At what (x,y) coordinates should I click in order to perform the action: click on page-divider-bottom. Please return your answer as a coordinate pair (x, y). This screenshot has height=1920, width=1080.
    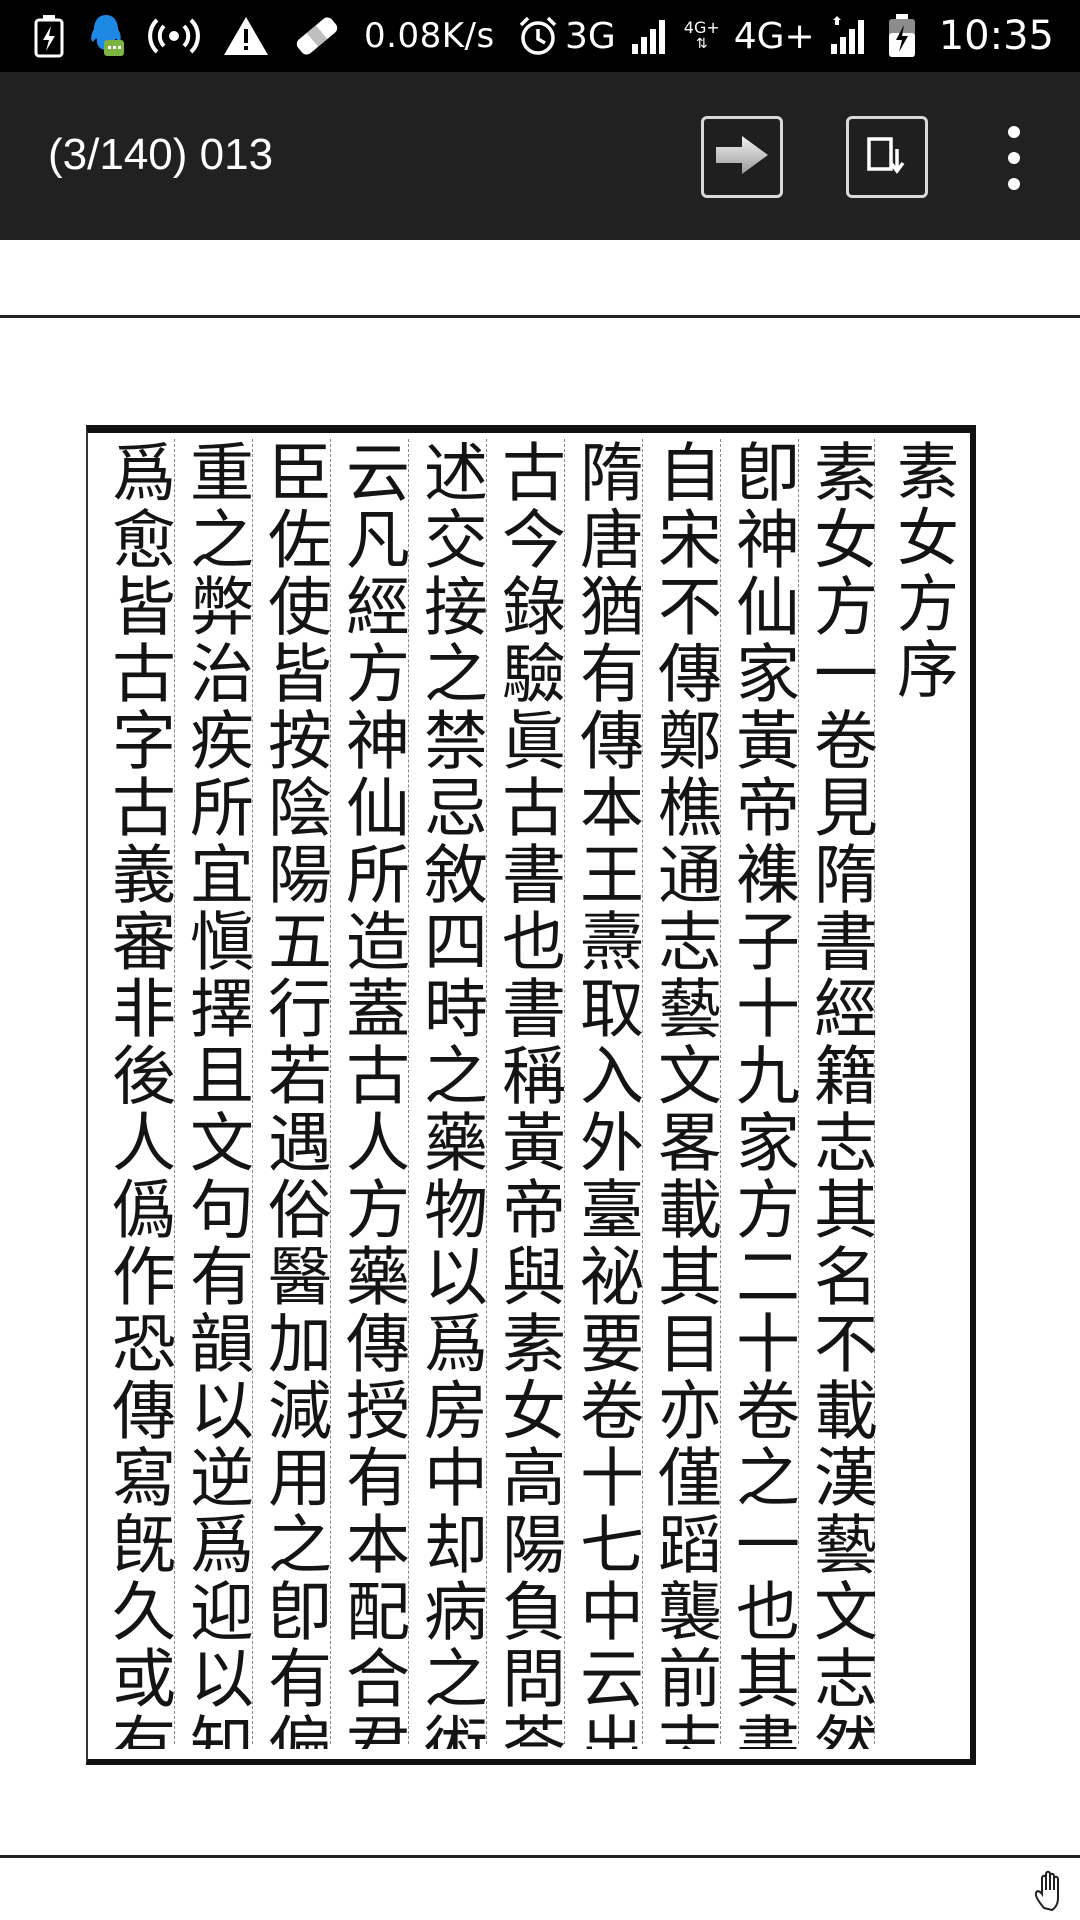
    Looking at the image, I should click on (540, 1856).